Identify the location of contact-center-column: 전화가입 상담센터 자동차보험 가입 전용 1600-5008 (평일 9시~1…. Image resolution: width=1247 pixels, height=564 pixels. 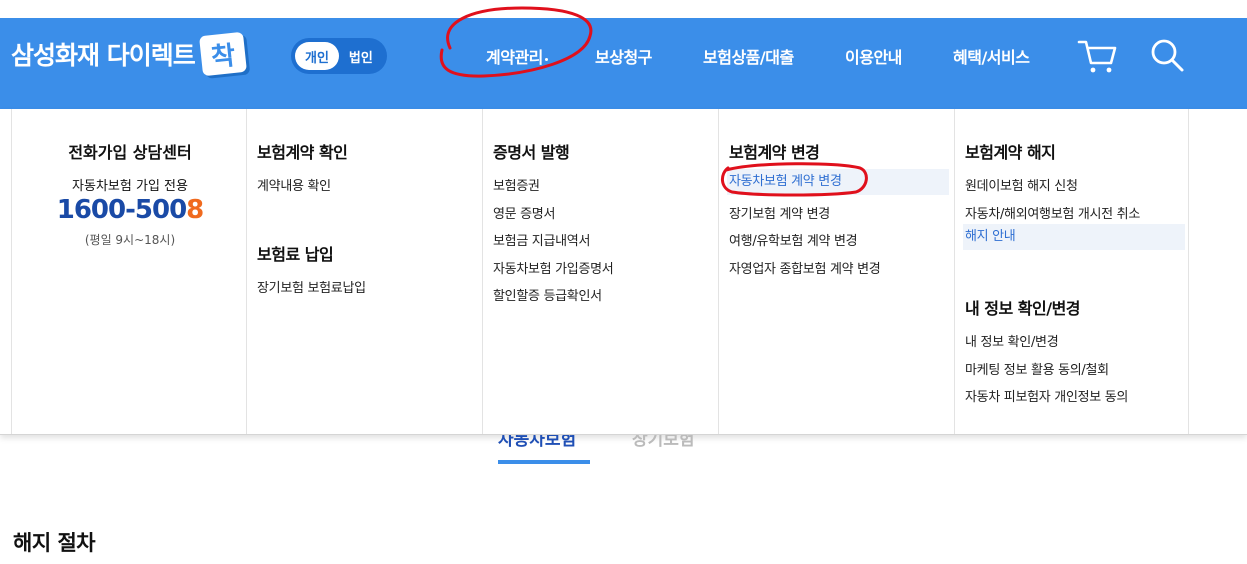
(129, 271).